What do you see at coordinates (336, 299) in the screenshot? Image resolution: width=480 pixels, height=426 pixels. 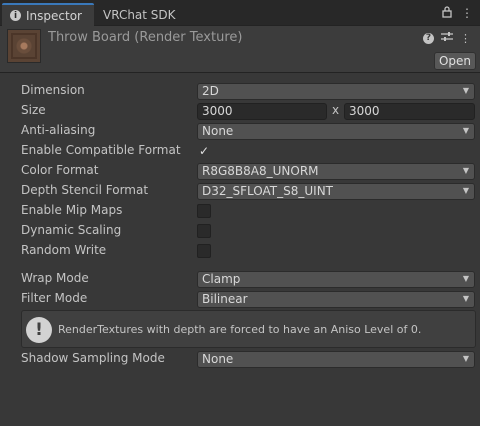 I see `filter-mode-dropdown: Bilinear` at bounding box center [336, 299].